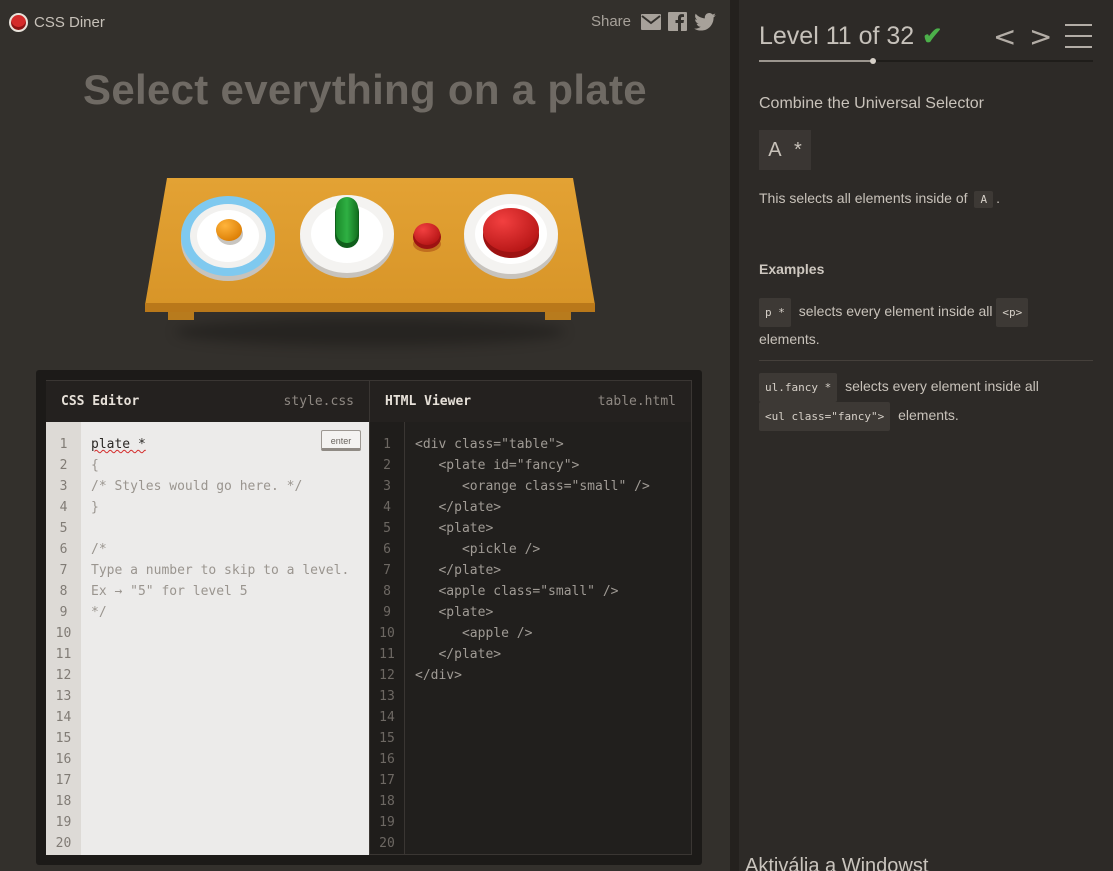  I want to click on css-editor-filename: style.css, so click(318, 401).